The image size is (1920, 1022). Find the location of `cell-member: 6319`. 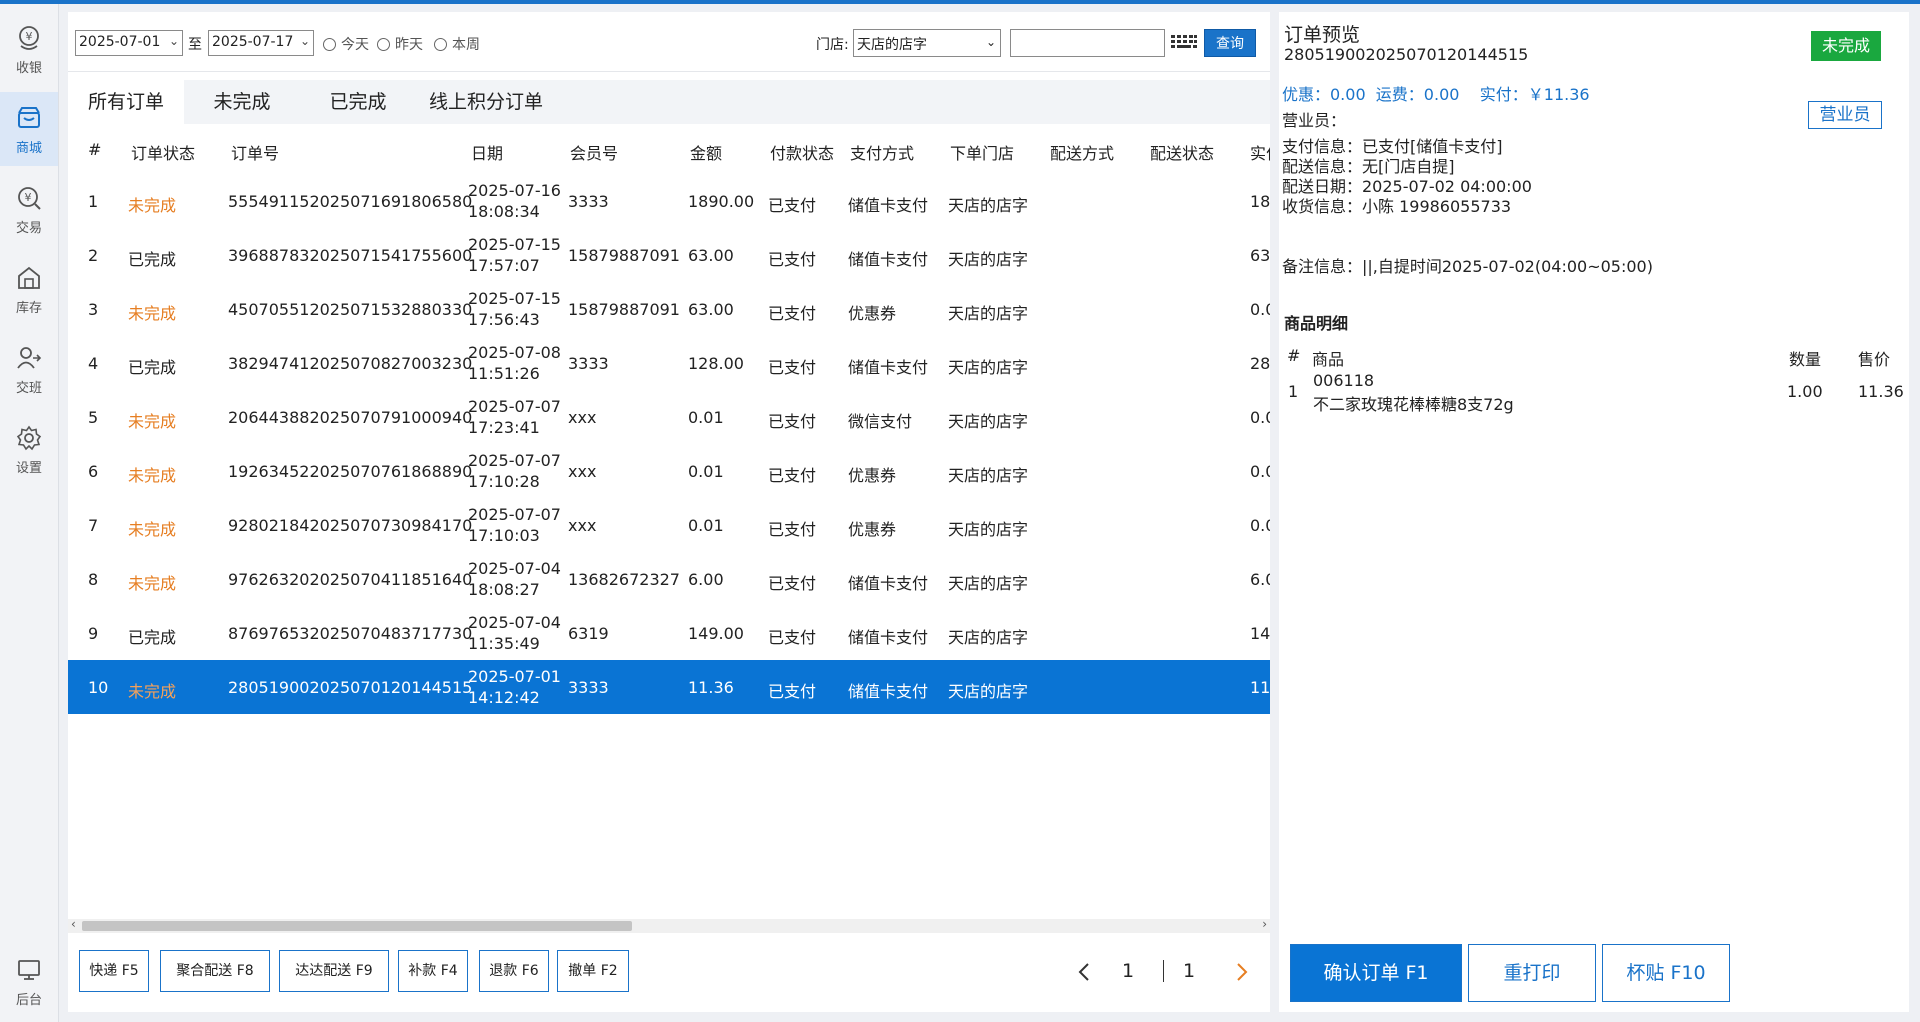

cell-member: 6319 is located at coordinates (588, 633).